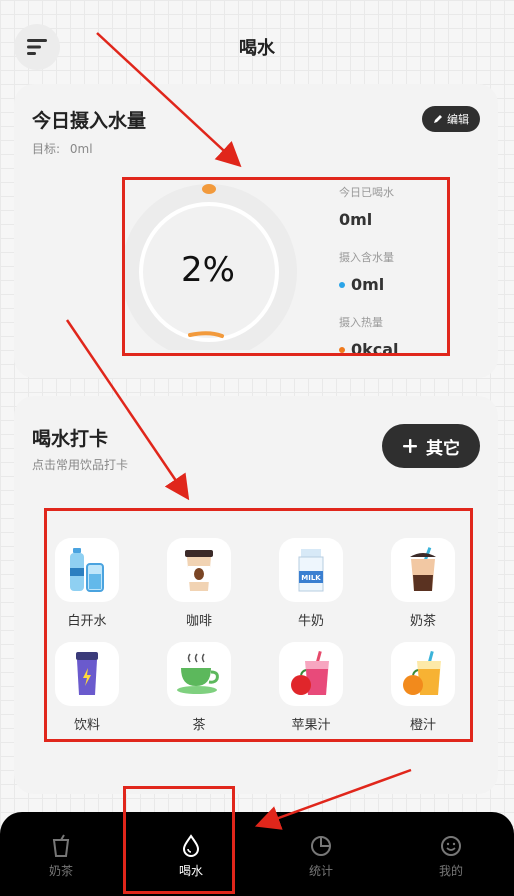 This screenshot has height=896, width=514. What do you see at coordinates (81, 149) in the screenshot?
I see `target-value: 0ml` at bounding box center [81, 149].